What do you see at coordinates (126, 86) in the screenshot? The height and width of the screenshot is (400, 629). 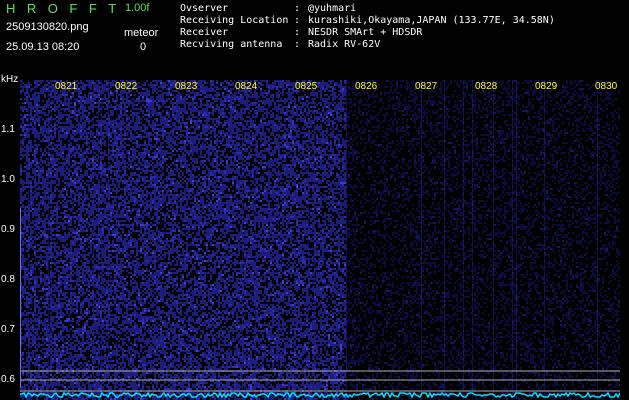 I see `time-tick-label: 0822` at bounding box center [126, 86].